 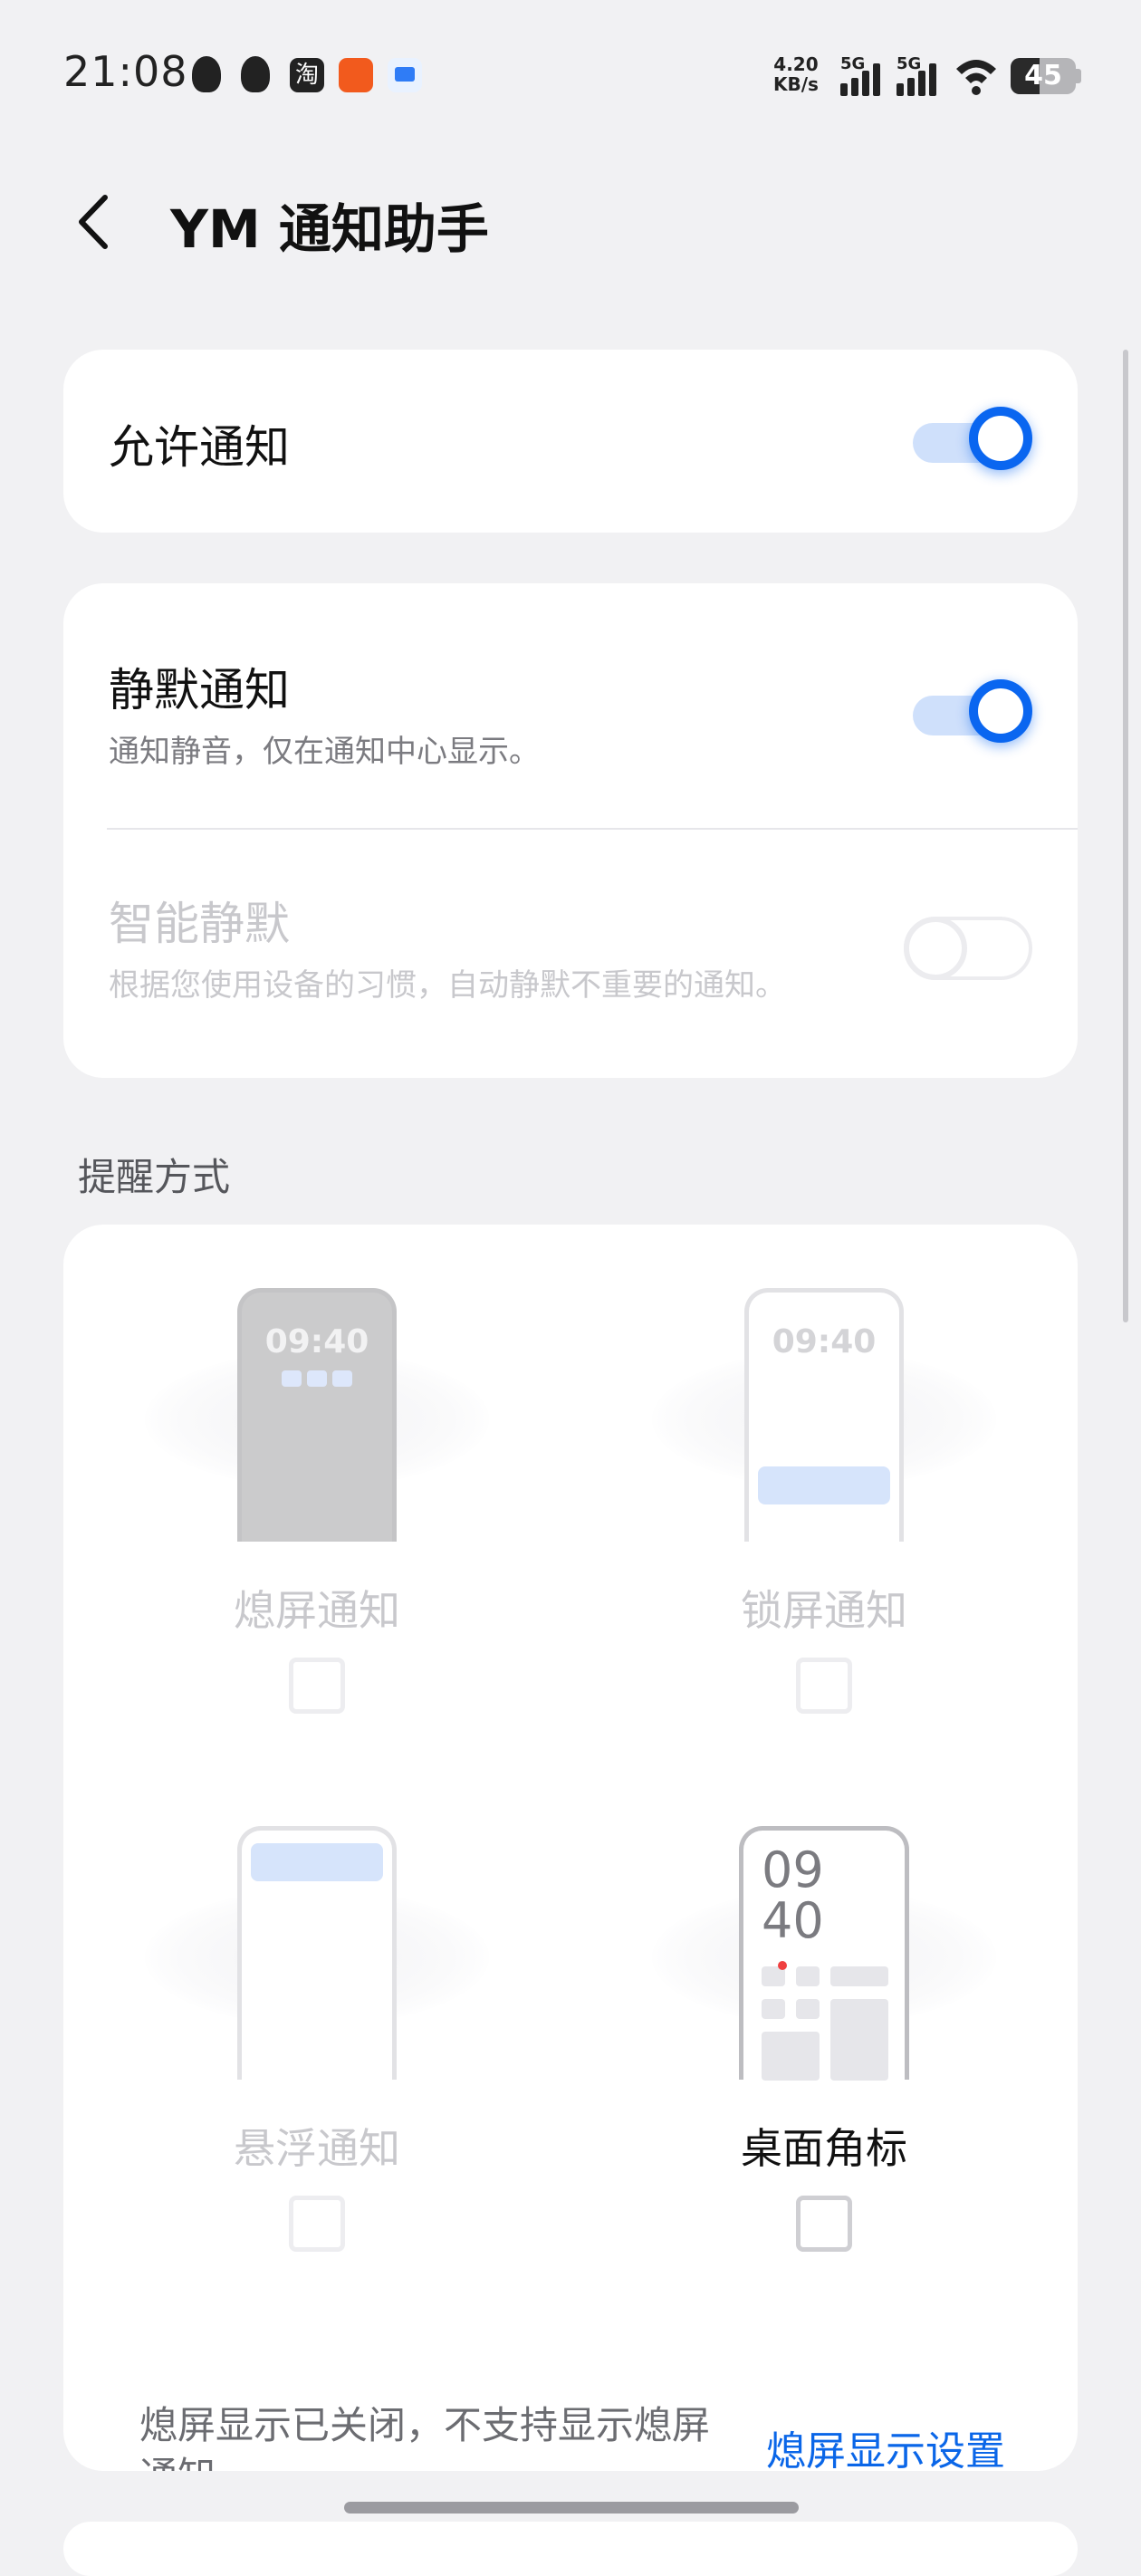 I want to click on option-app-badge: 09 40 桌面角标, so click(x=824, y=2025).